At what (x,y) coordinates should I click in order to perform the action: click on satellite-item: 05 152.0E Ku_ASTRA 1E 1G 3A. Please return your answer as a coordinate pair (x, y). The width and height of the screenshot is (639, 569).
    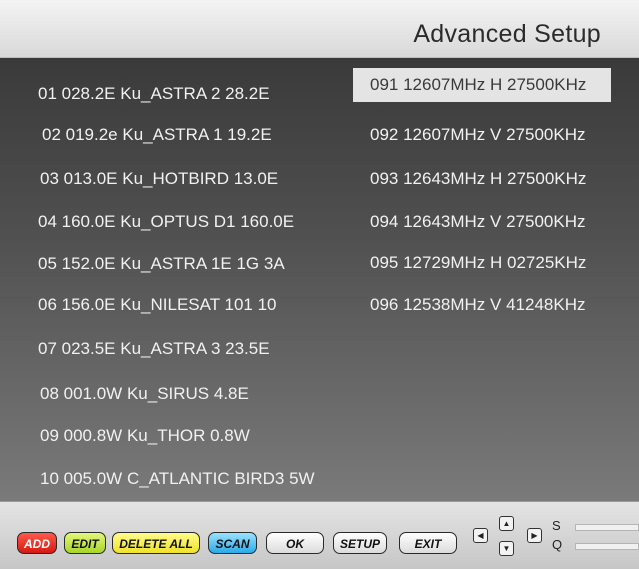
    Looking at the image, I should click on (161, 264).